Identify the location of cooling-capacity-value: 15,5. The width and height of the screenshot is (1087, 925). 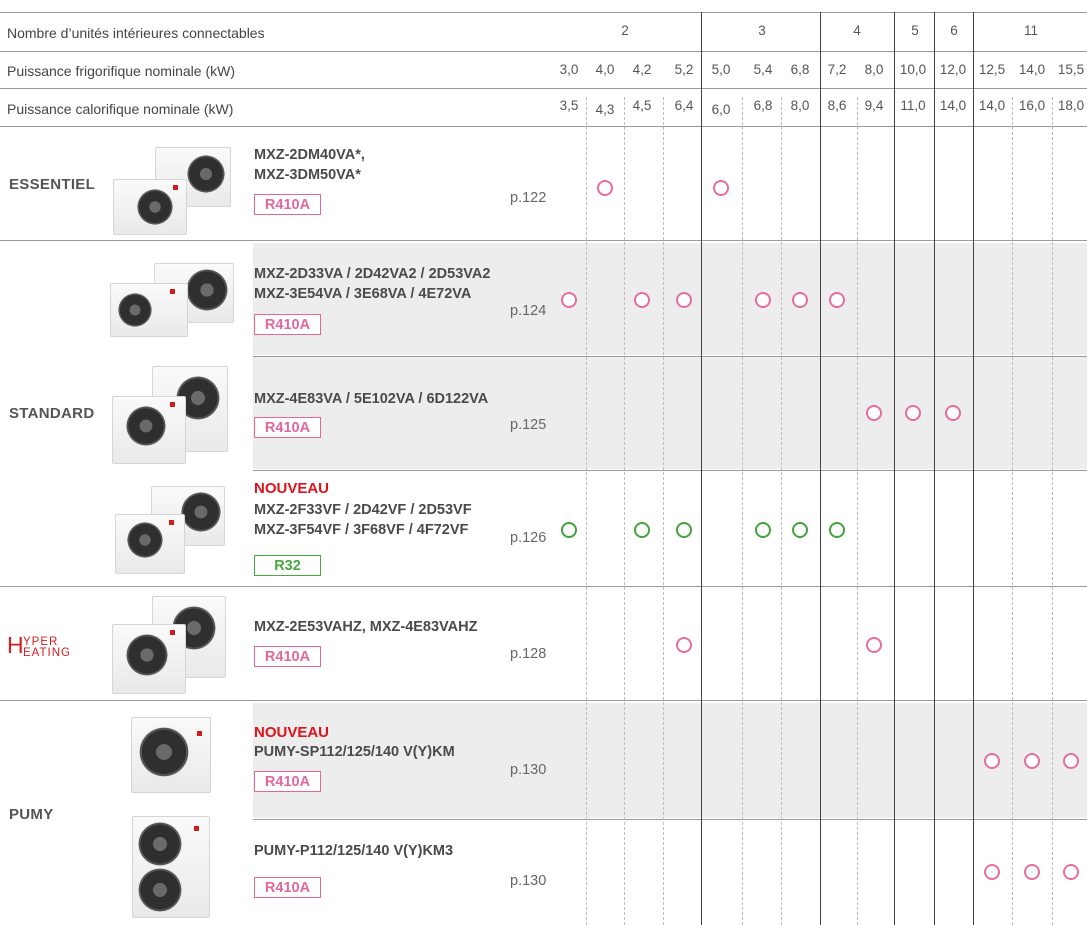
(1071, 69).